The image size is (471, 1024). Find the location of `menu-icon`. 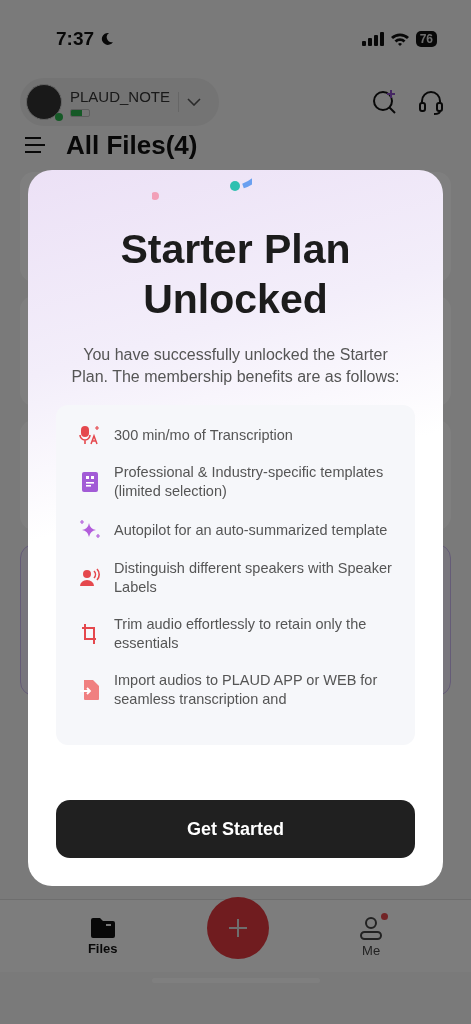

menu-icon is located at coordinates (35, 145).